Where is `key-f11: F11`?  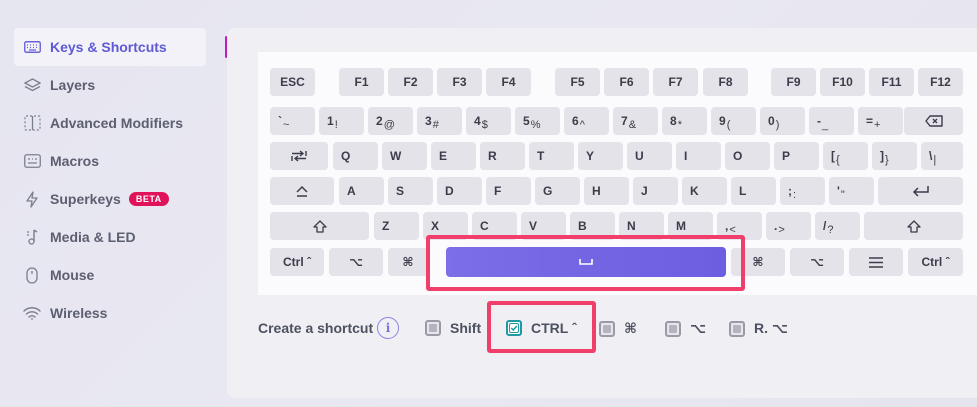 key-f11: F11 is located at coordinates (891, 82).